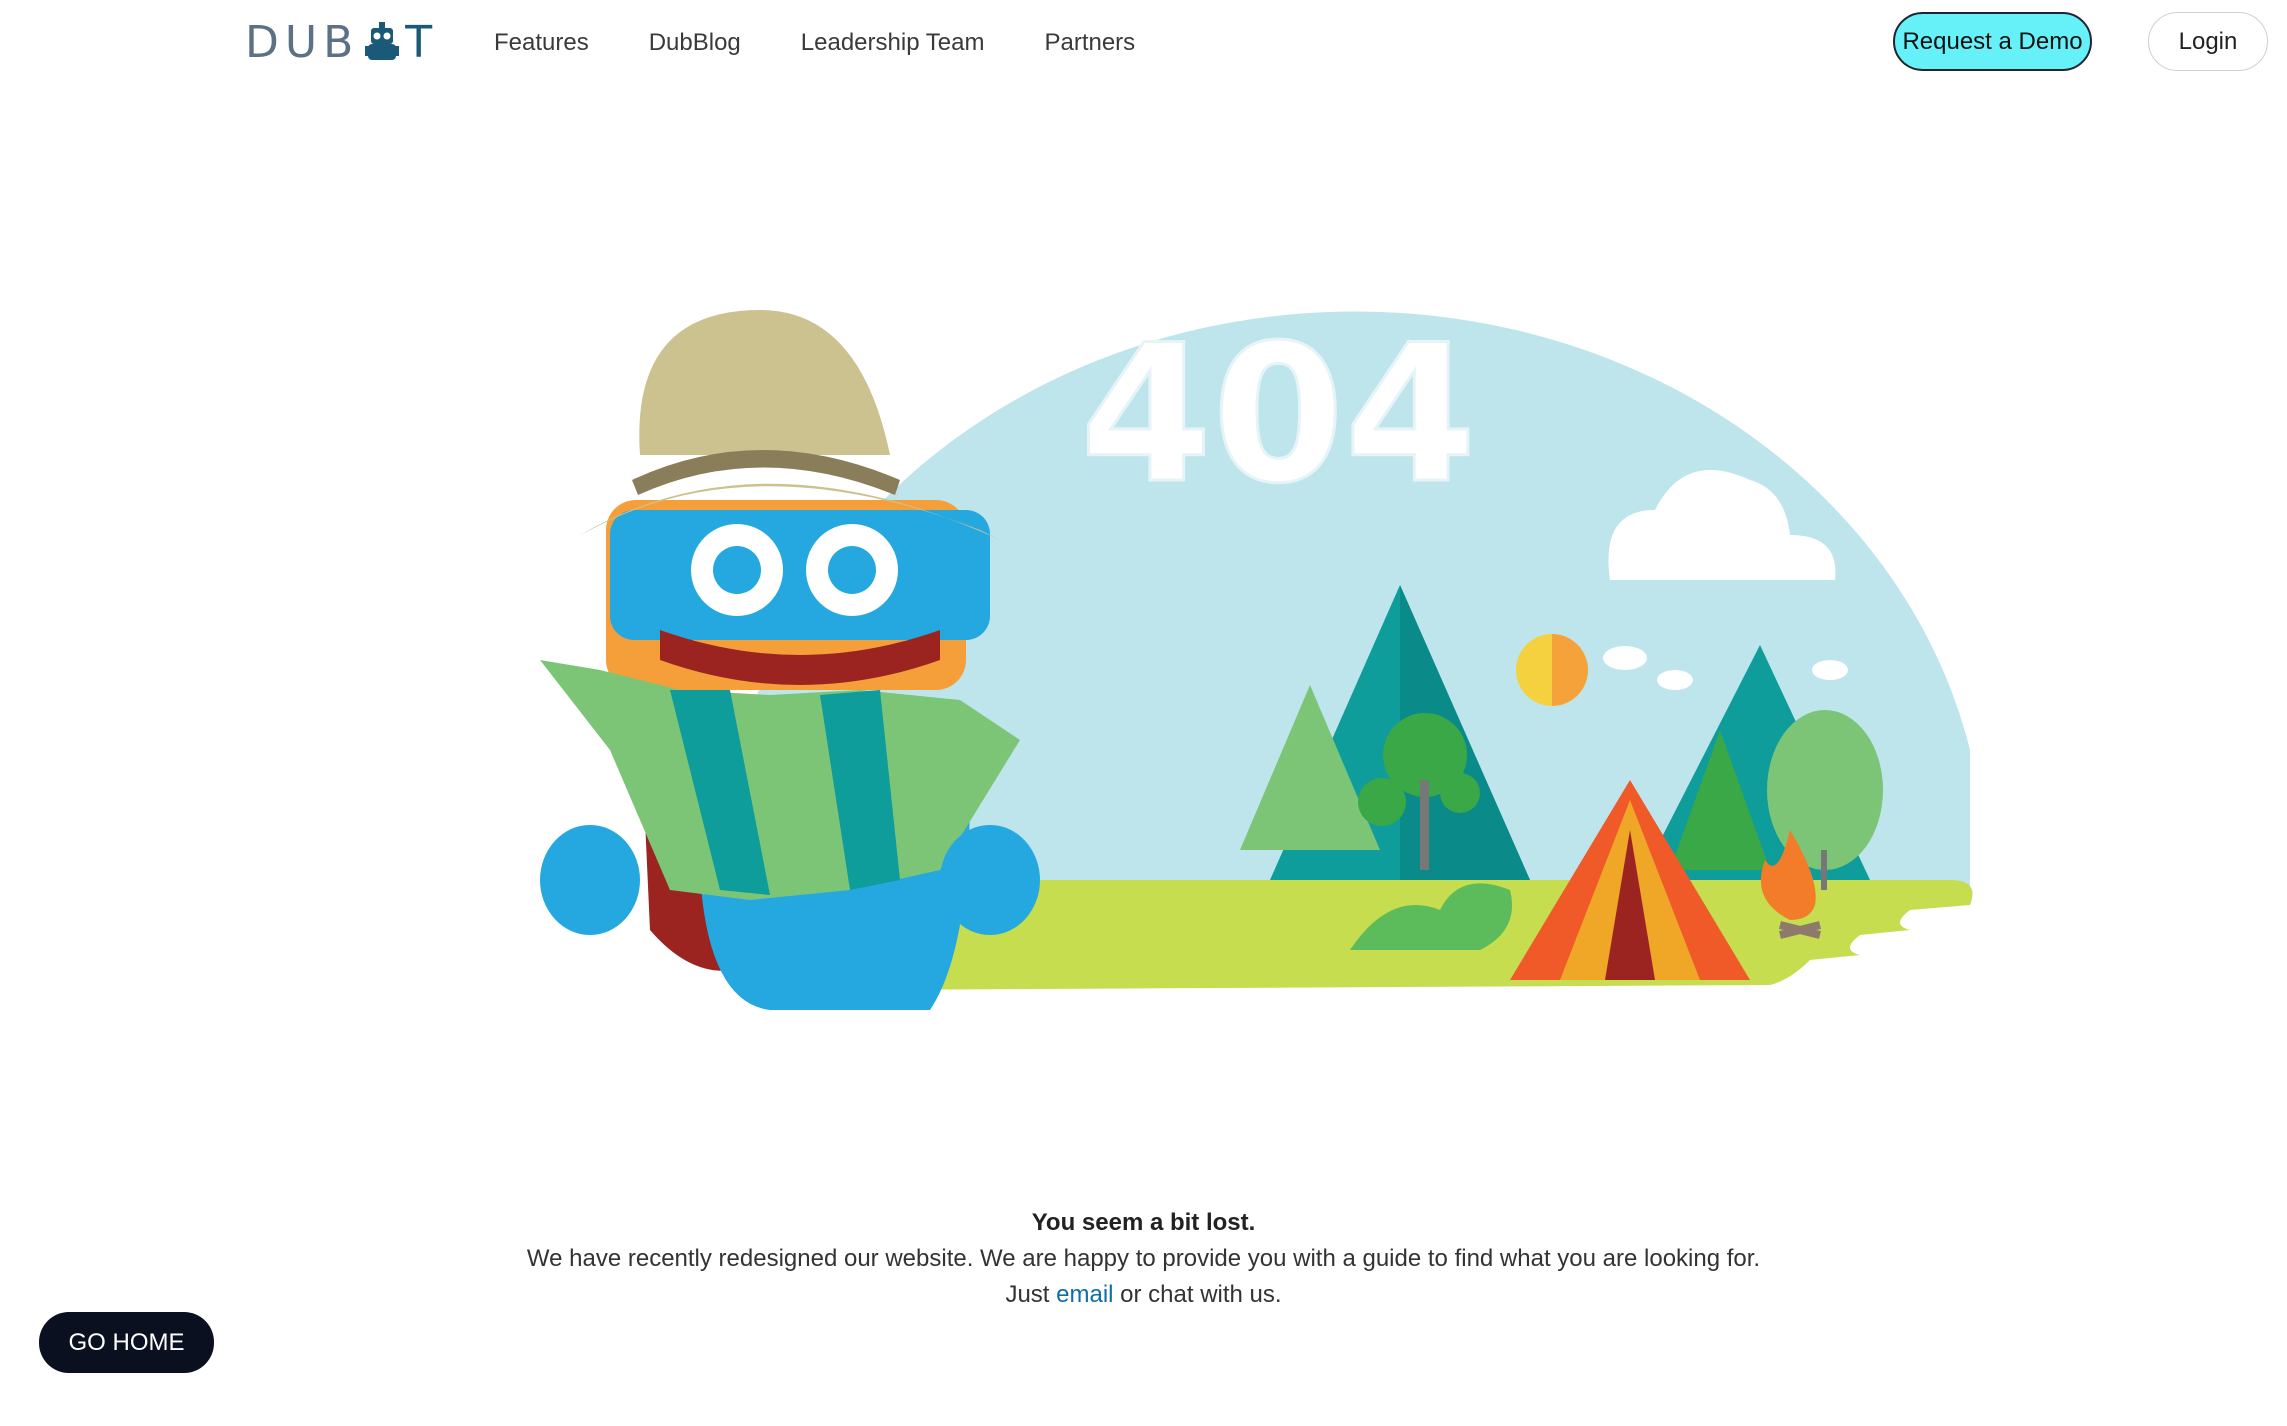 Image resolution: width=2287 pixels, height=1426 pixels. I want to click on contact-prefix: Just, so click(1027, 1294).